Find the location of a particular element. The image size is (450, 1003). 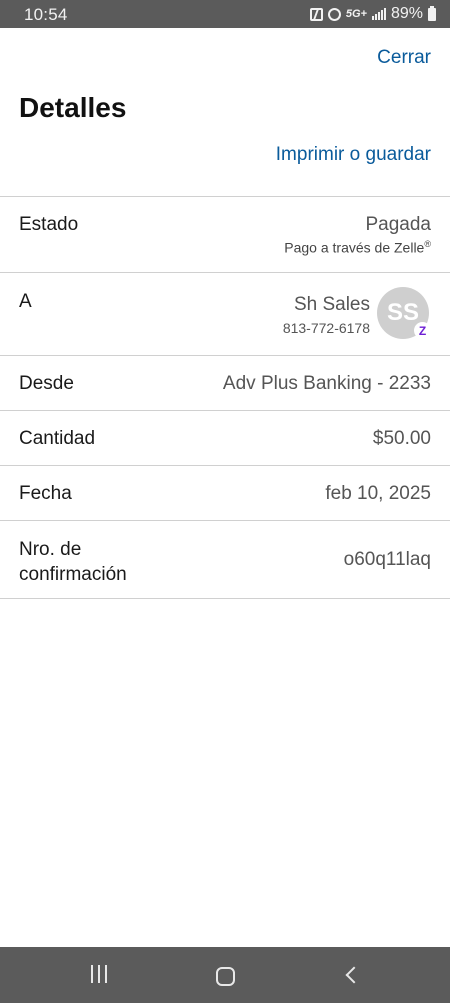

detail-row-desde: Desde Adv Plus Banking - 2233 is located at coordinates (225, 382).